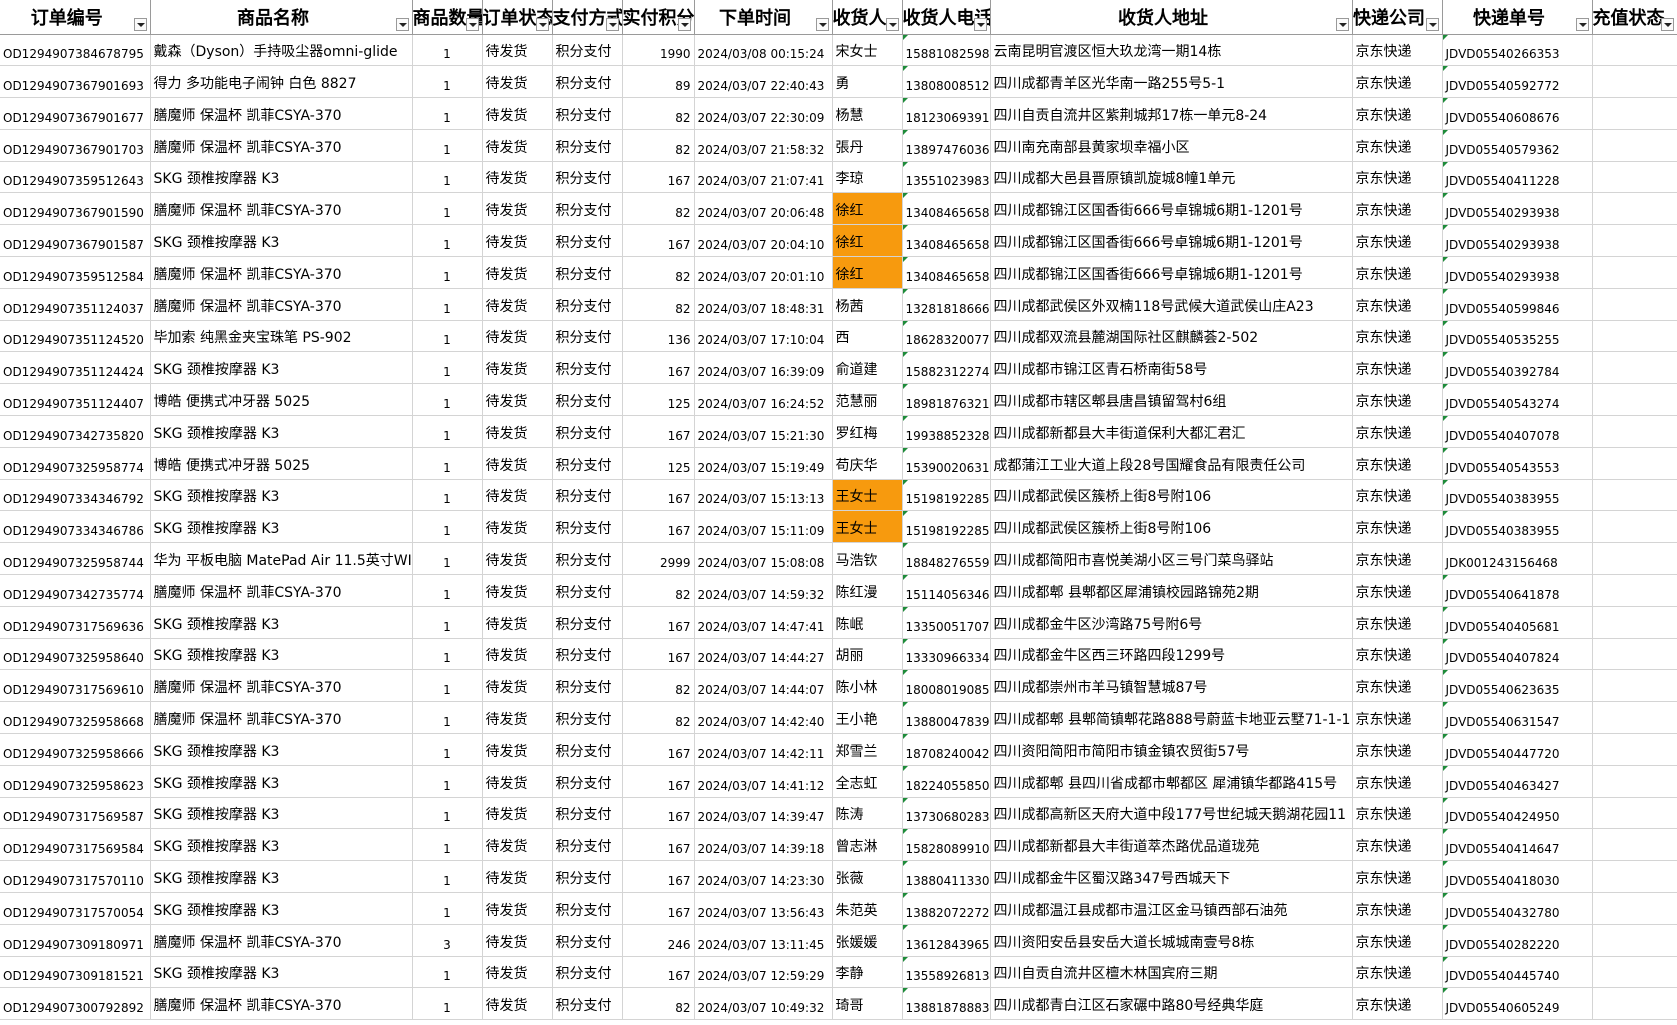  I want to click on cell-time: 2024/03/07 15:19:49, so click(763, 463).